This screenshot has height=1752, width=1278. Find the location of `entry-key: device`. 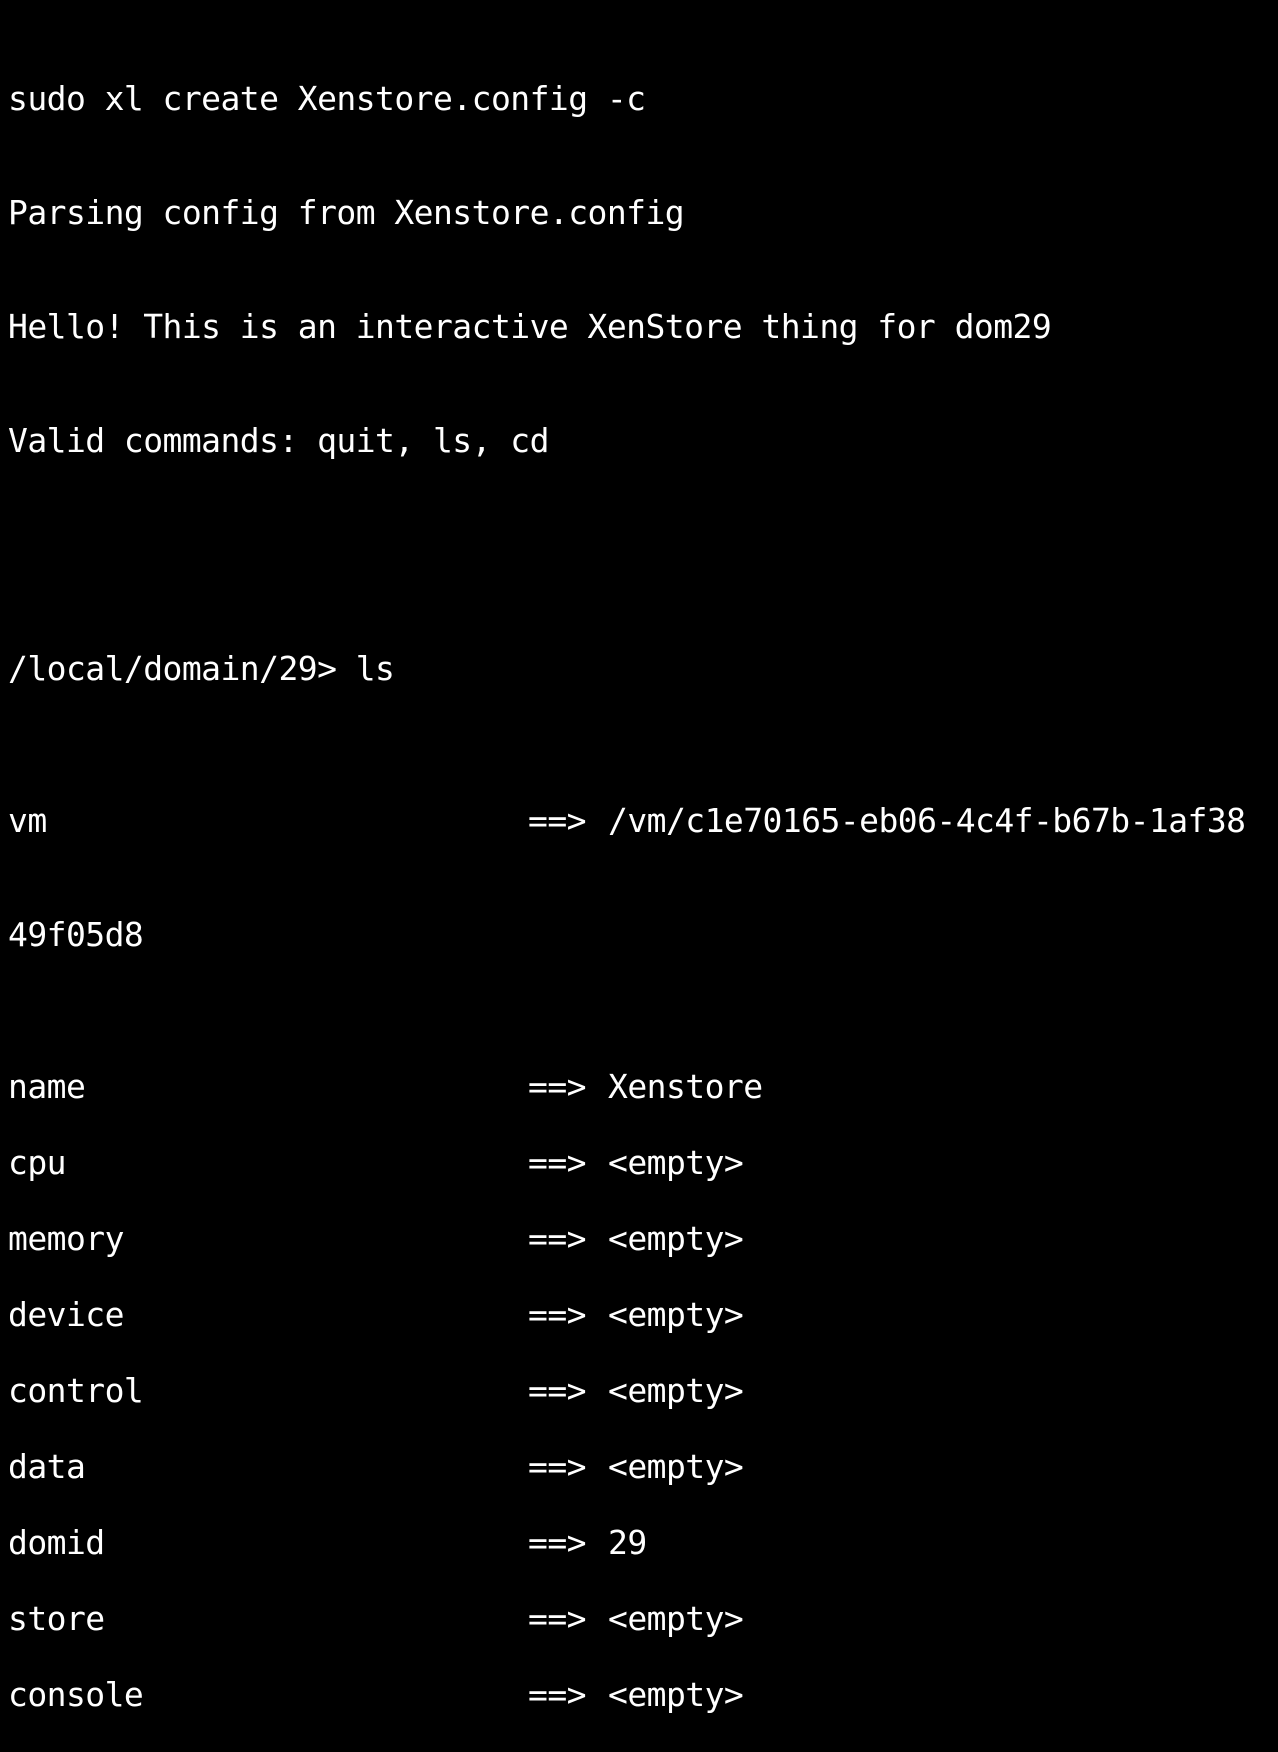

entry-key: device is located at coordinates (66, 1314).